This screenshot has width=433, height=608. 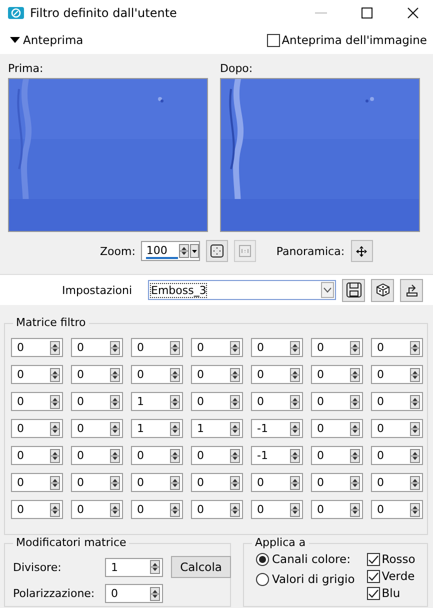 What do you see at coordinates (361, 251) in the screenshot?
I see `pan-button` at bounding box center [361, 251].